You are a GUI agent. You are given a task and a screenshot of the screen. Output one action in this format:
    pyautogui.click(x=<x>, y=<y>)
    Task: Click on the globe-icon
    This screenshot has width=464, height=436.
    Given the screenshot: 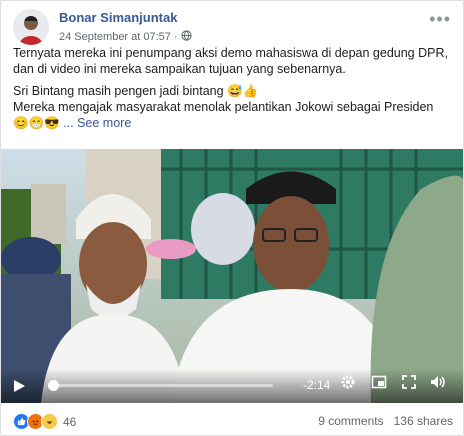 What is the action you would take?
    pyautogui.click(x=186, y=37)
    